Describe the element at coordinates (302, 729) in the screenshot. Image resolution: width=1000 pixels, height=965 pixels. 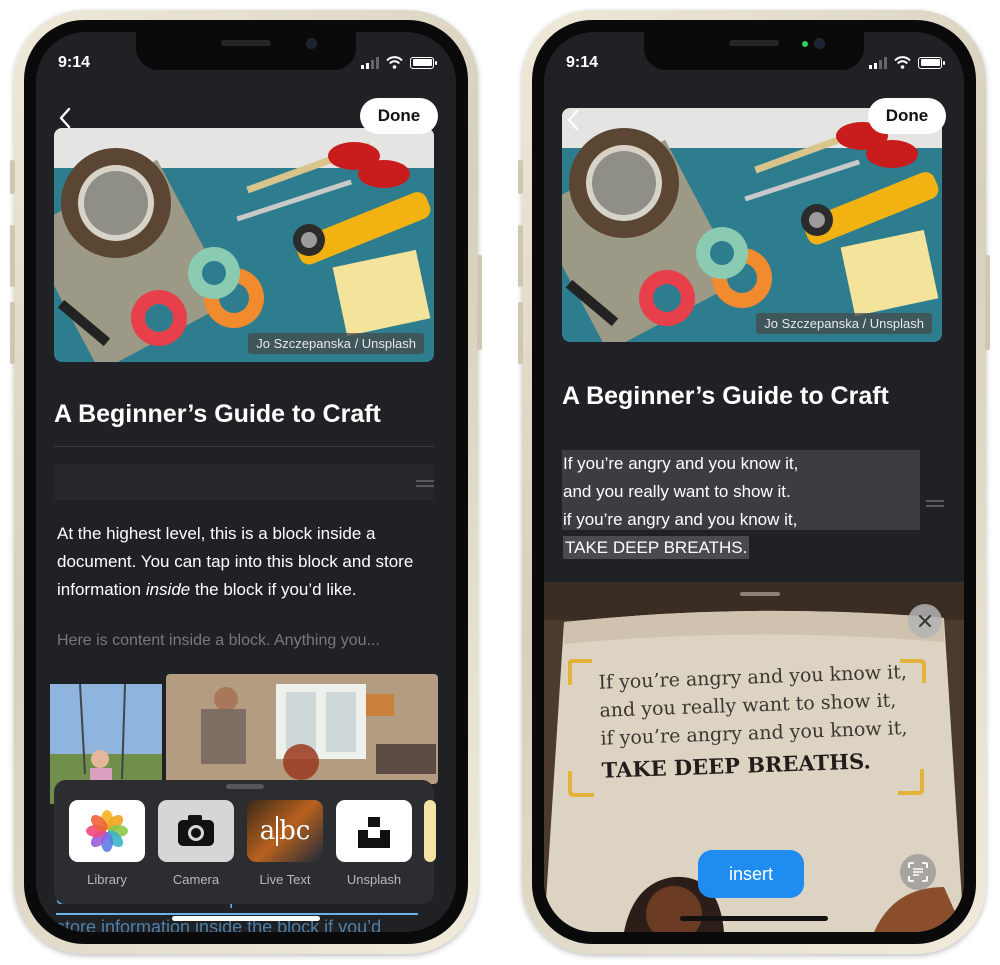
I see `gallery-image-room` at that location.